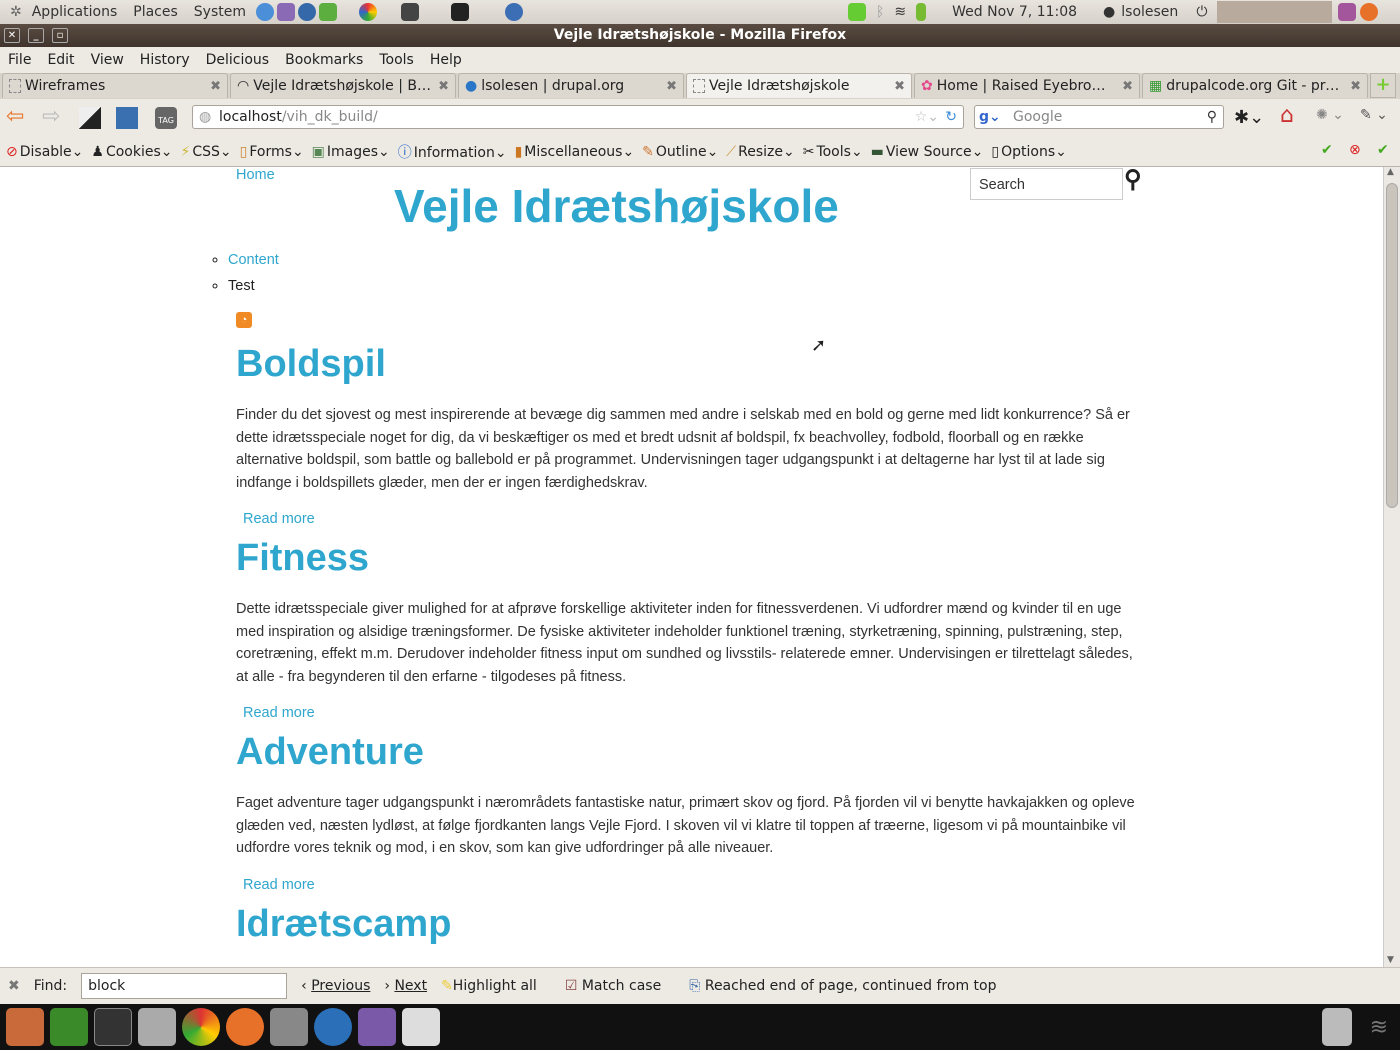  Describe the element at coordinates (1390, 172) in the screenshot. I see `scroll-up-icon: ▲` at that location.